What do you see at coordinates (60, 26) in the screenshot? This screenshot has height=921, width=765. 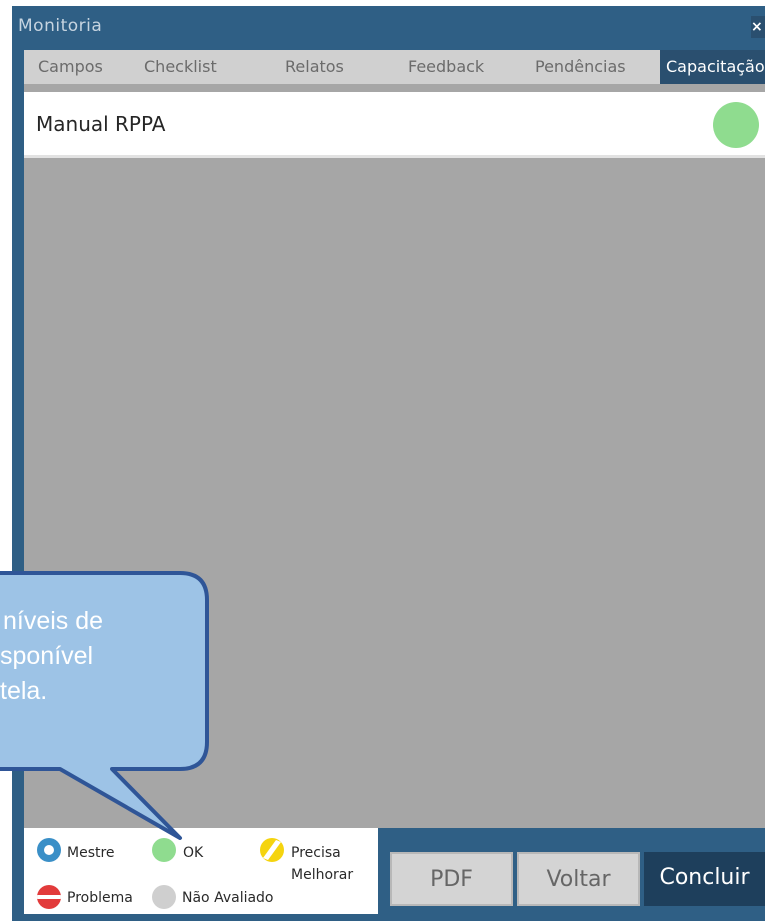 I see `window-title: Monitoria` at bounding box center [60, 26].